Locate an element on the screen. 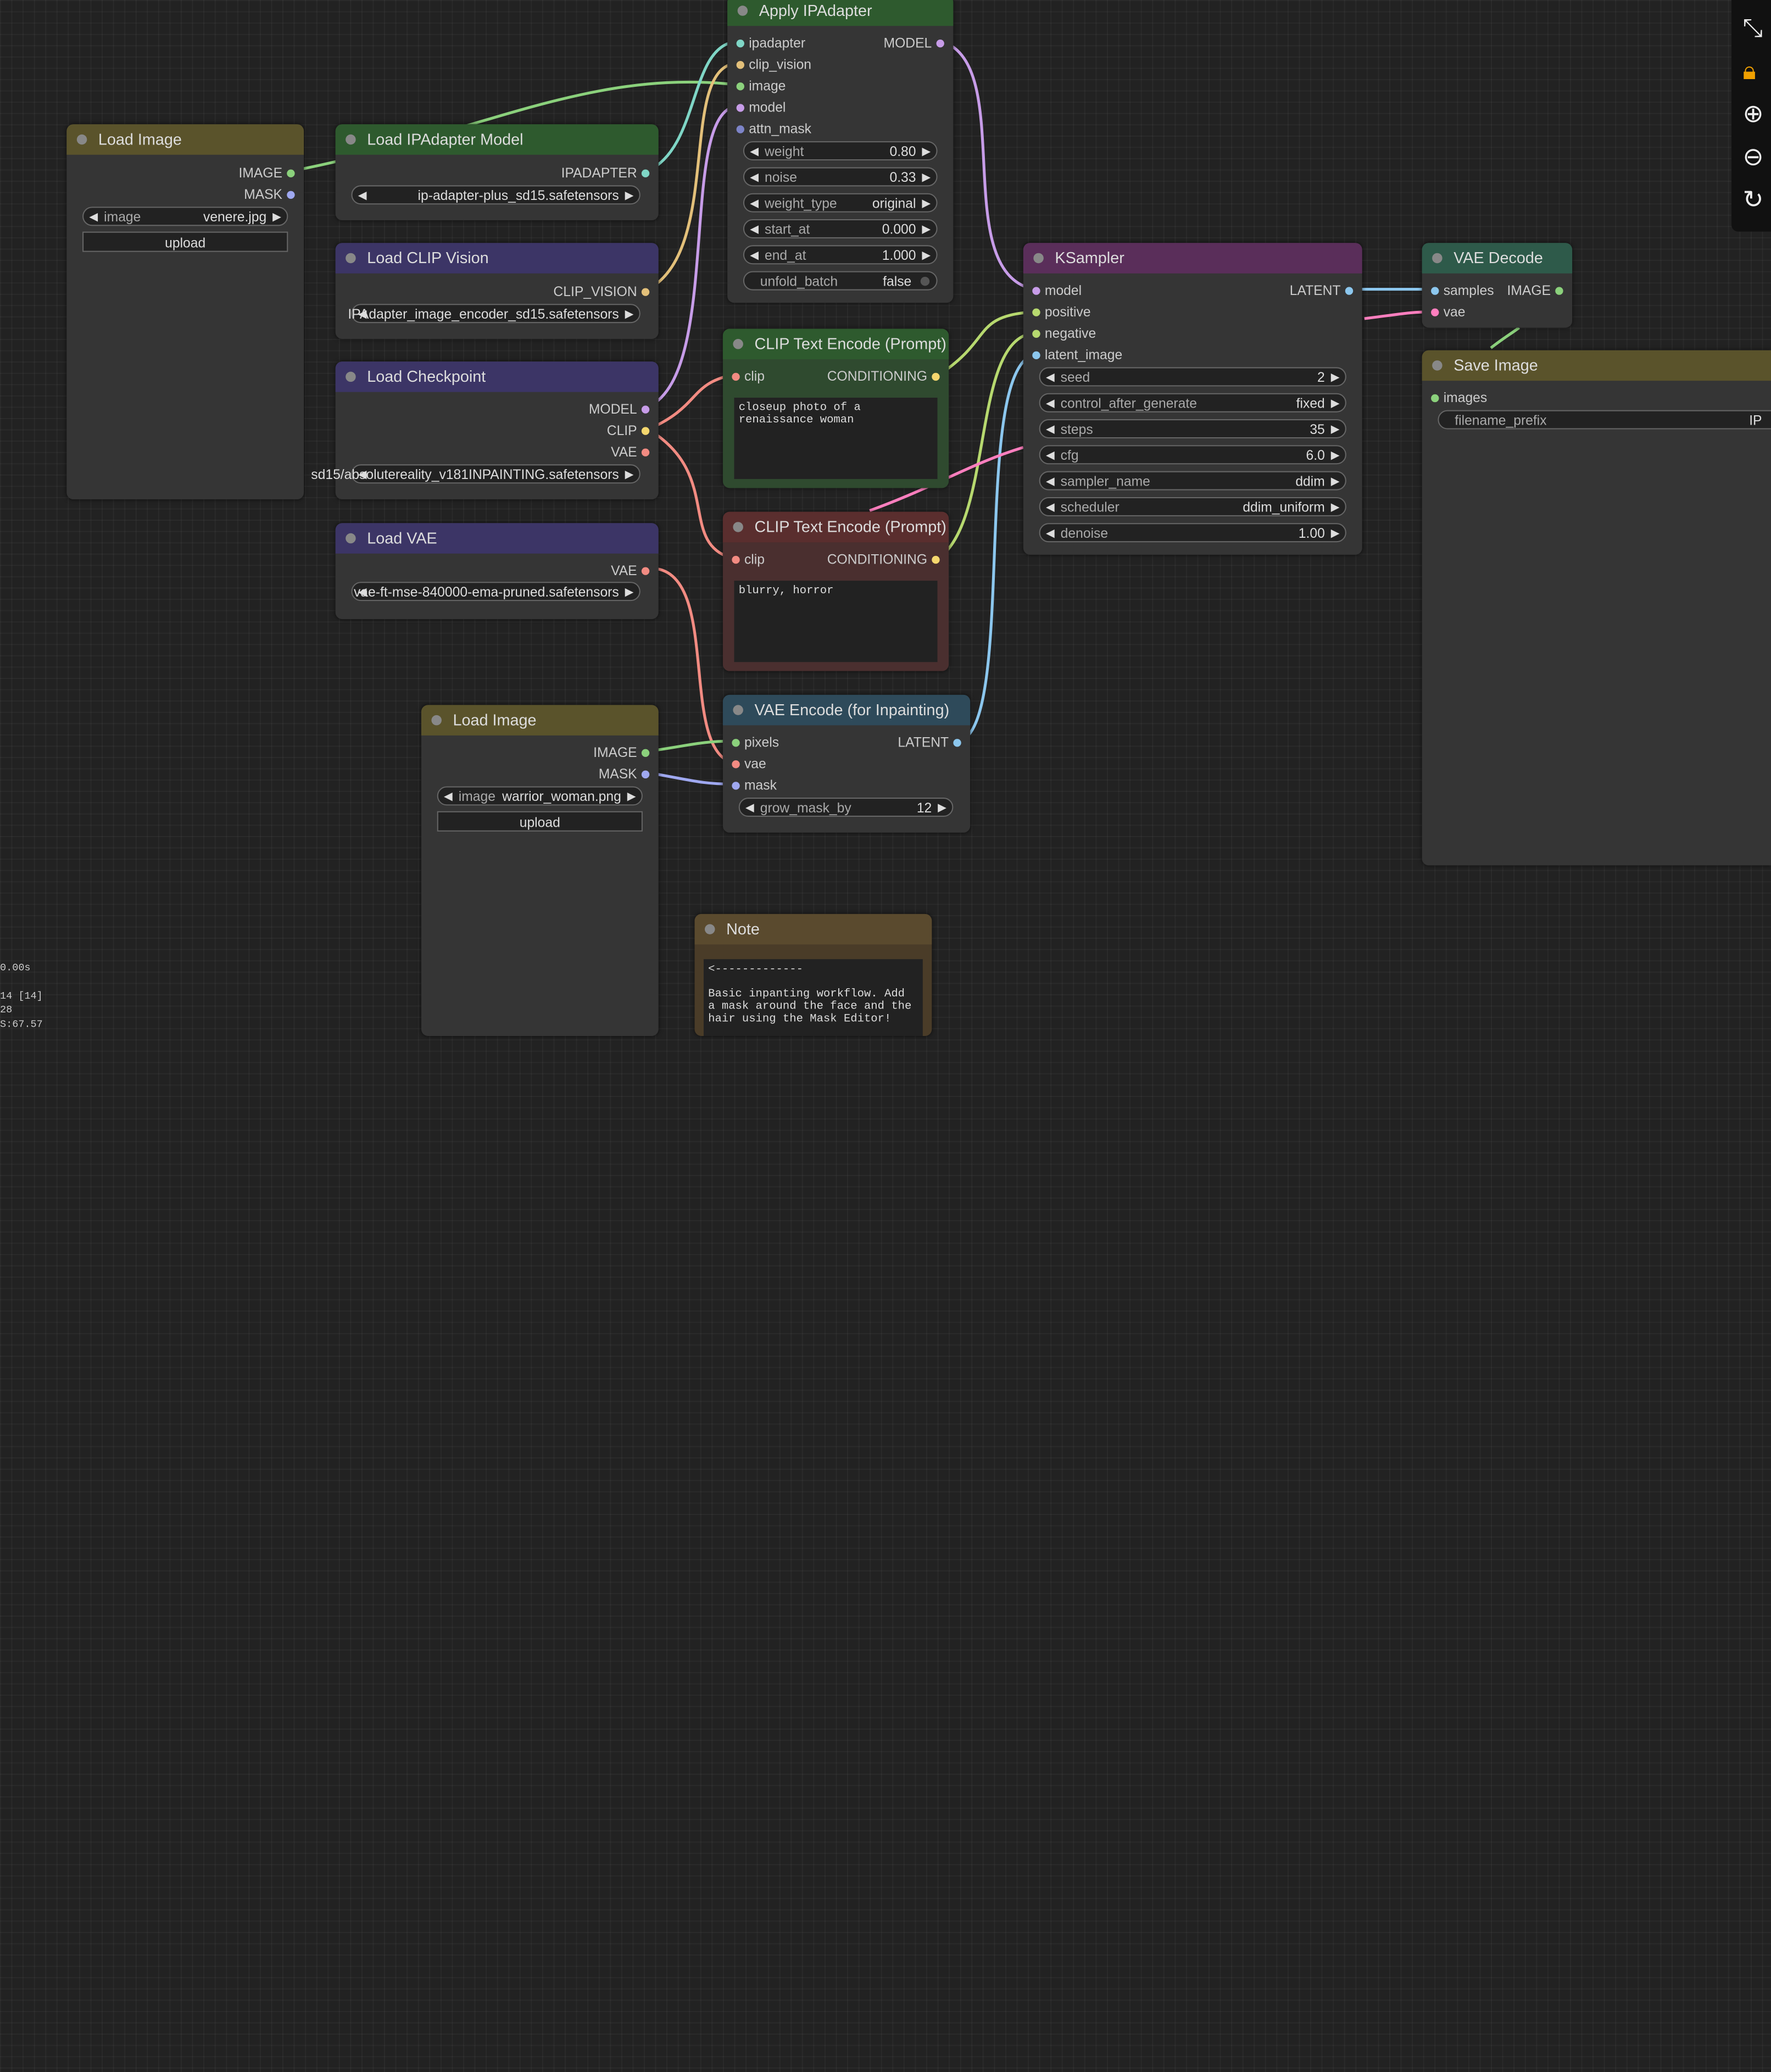 The image size is (1771, 2072). node-title: Load VAE is located at coordinates (497, 538).